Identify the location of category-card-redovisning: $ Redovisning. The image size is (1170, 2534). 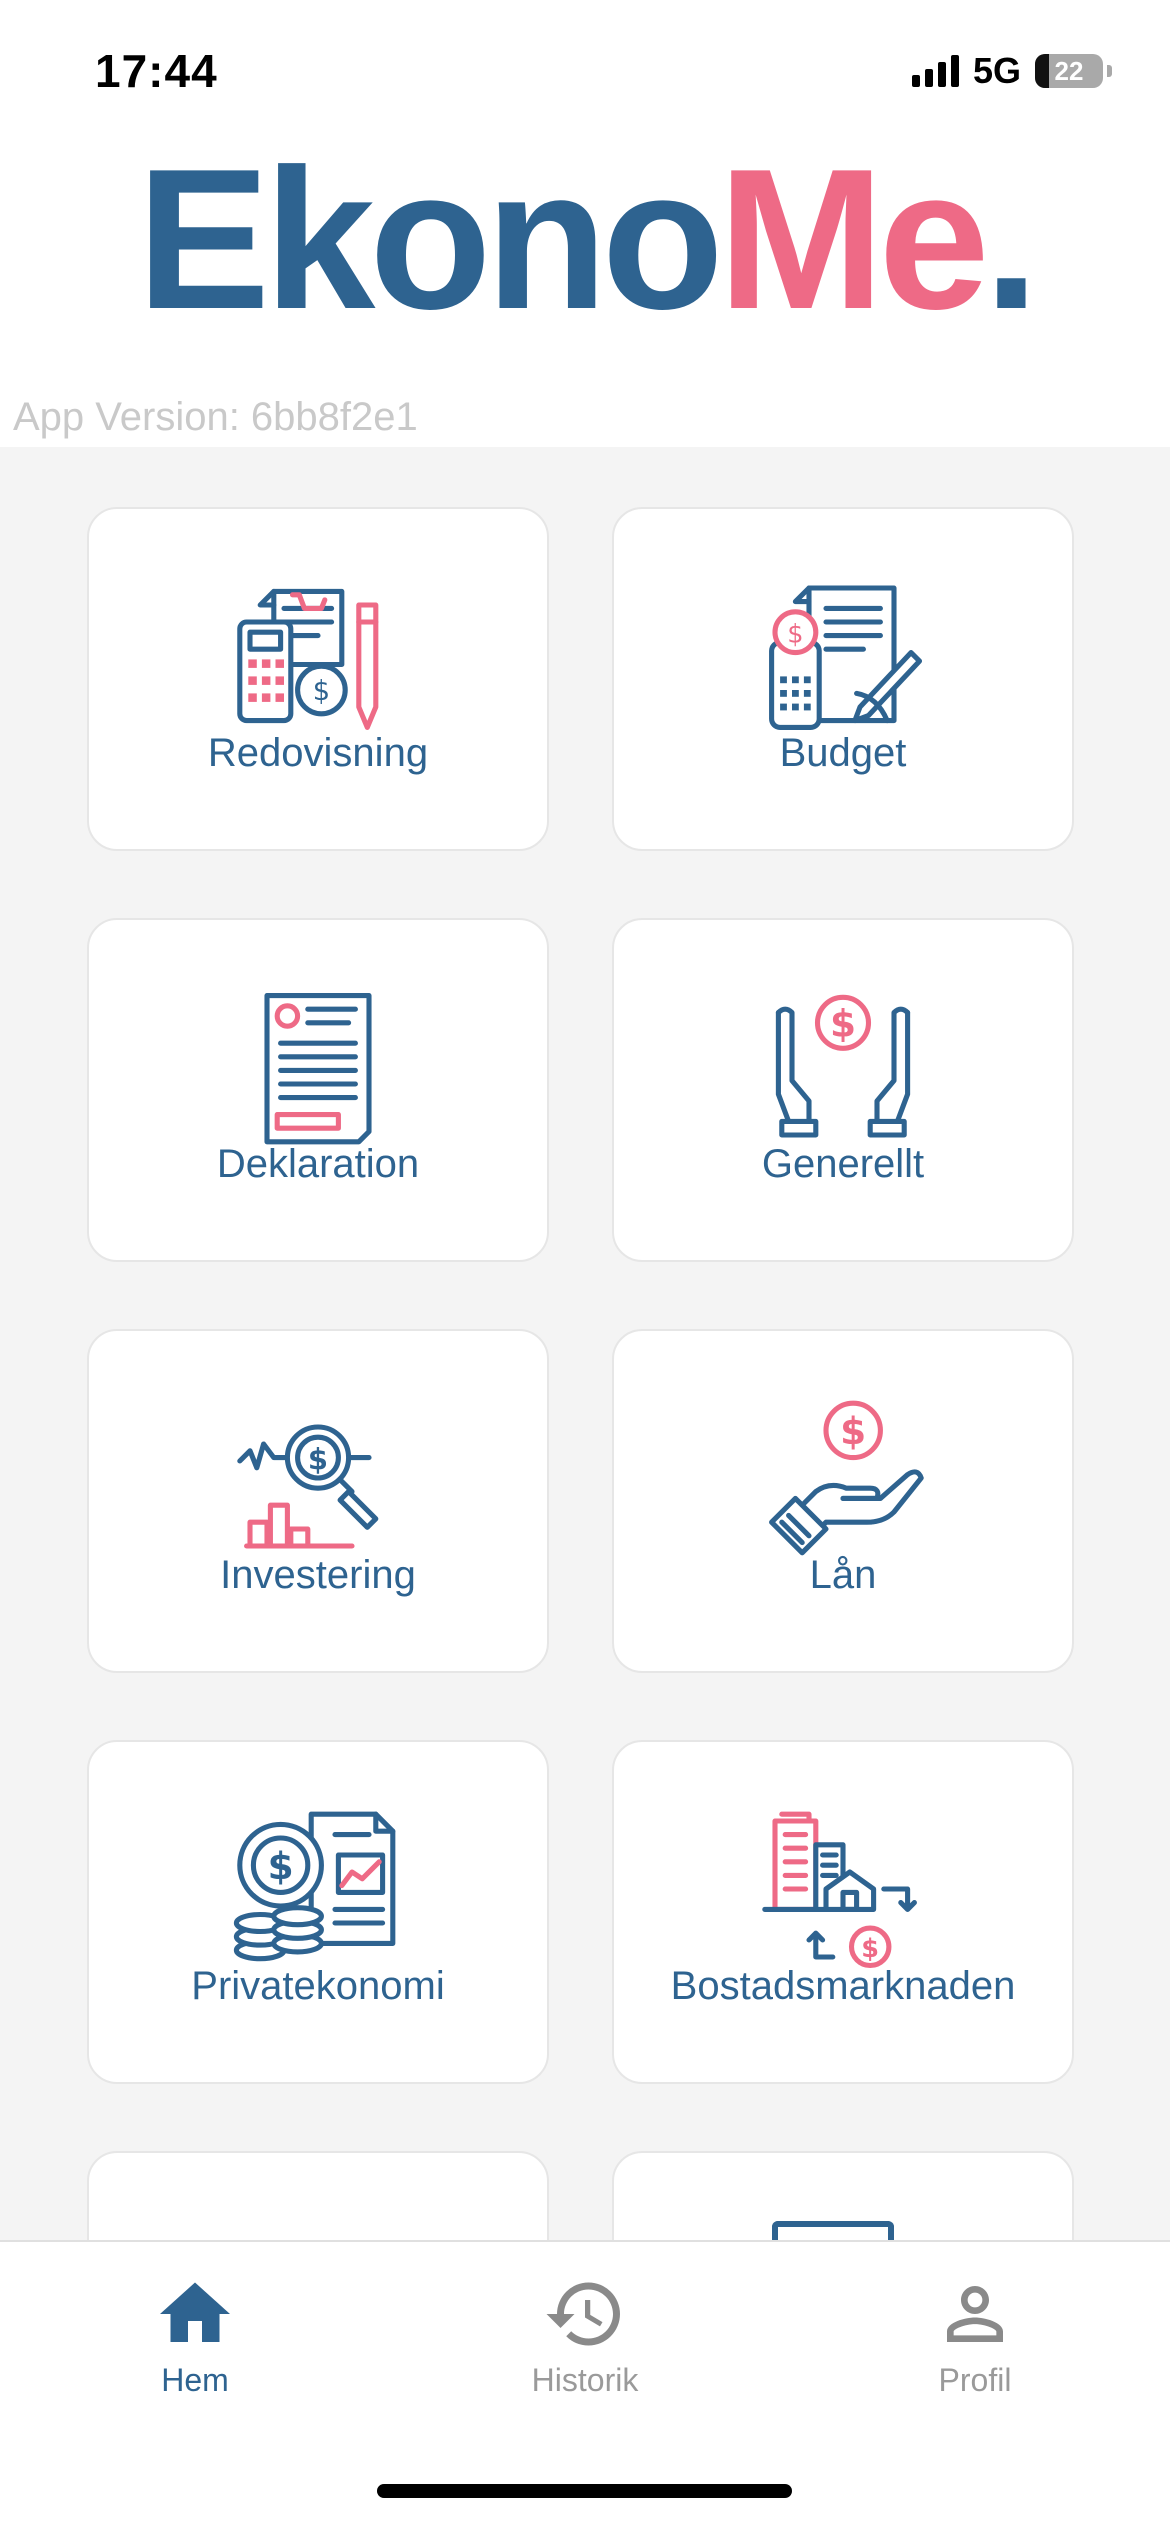
(318, 679).